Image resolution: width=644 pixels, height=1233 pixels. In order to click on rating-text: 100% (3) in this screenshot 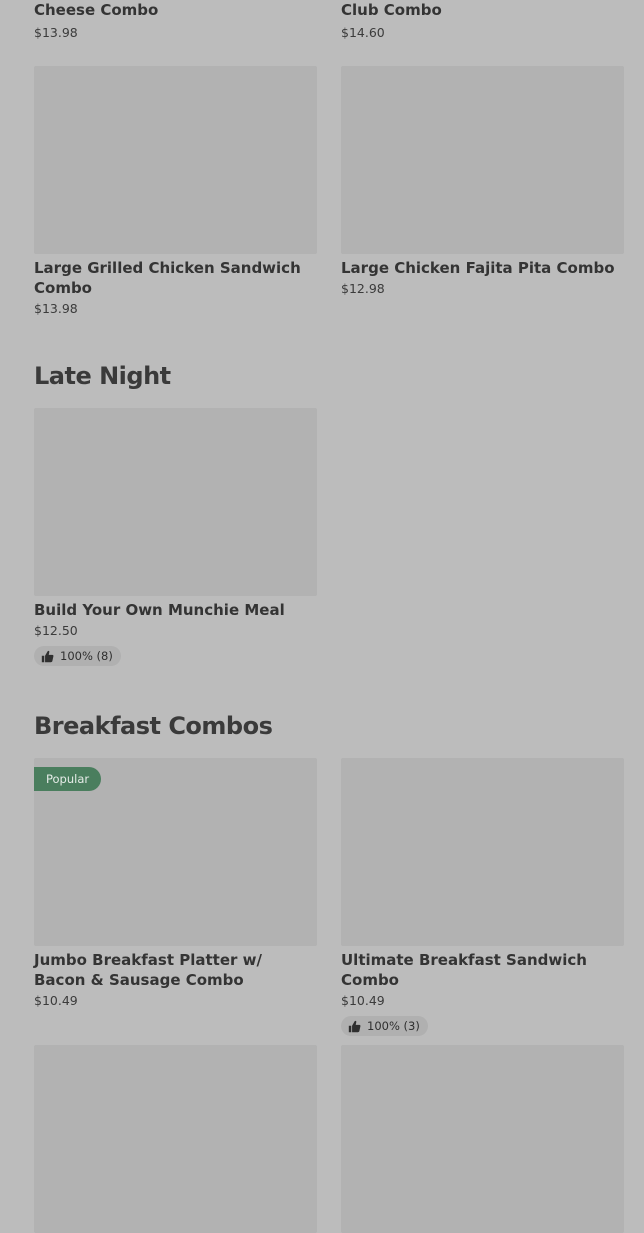, I will do `click(393, 1026)`.